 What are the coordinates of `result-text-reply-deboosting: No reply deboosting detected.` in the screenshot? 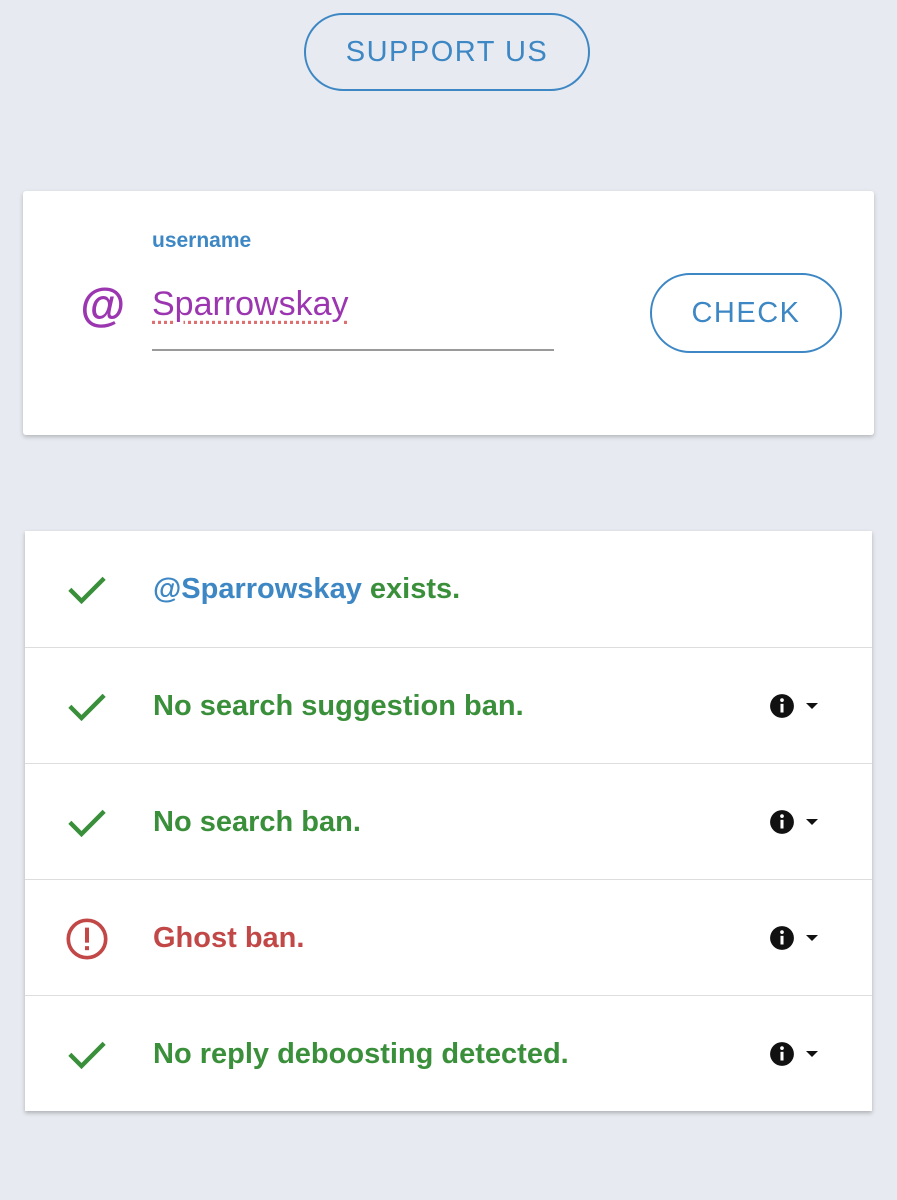 It's located at (361, 1053).